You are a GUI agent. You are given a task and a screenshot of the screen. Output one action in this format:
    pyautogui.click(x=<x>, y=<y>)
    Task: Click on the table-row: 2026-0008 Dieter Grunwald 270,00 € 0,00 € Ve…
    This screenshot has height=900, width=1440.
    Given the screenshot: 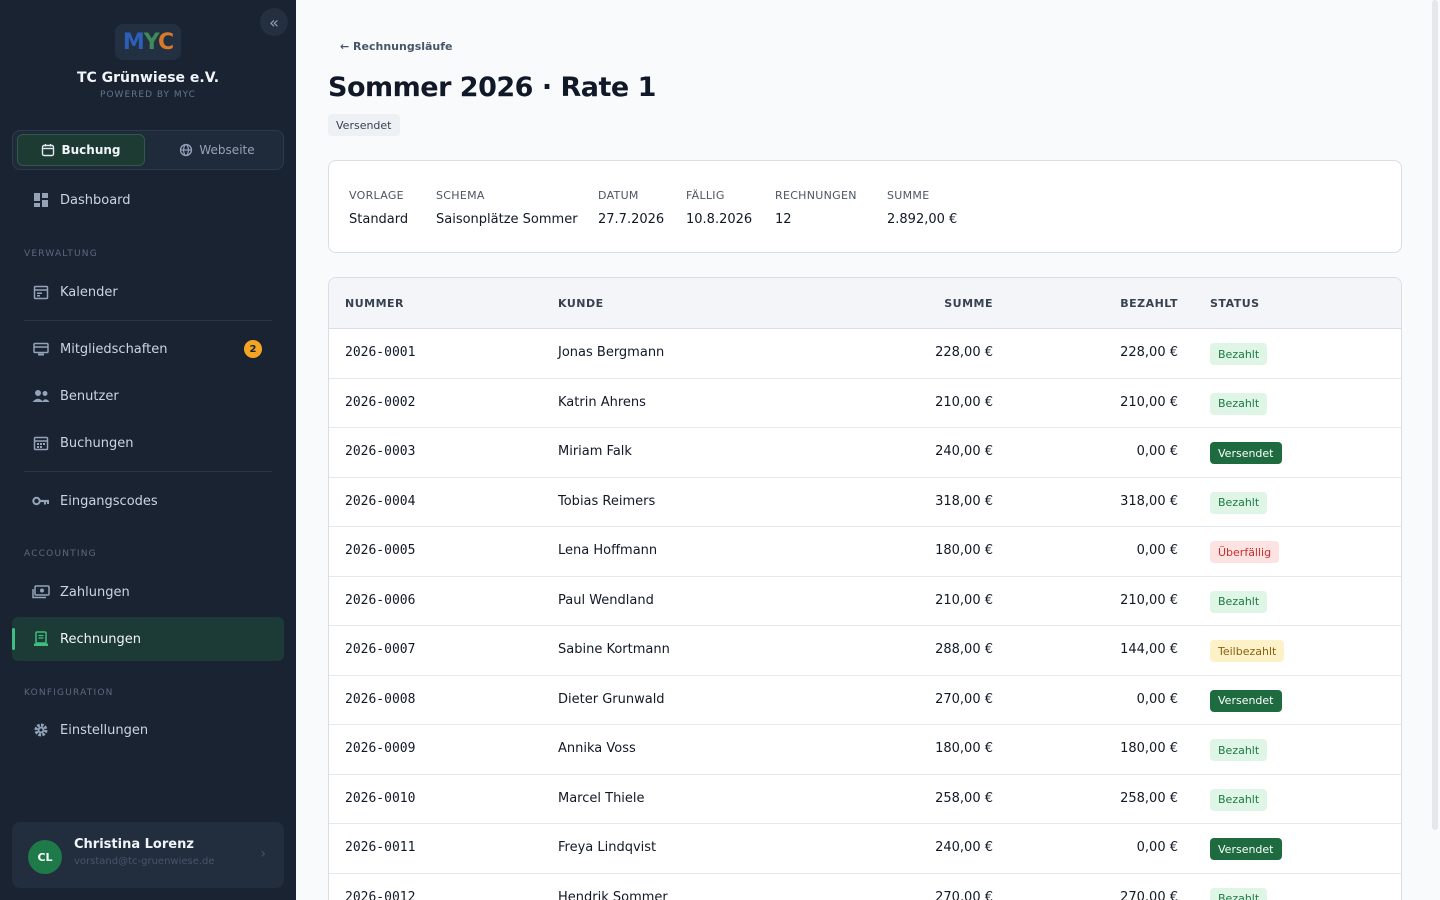 What is the action you would take?
    pyautogui.click(x=865, y=700)
    